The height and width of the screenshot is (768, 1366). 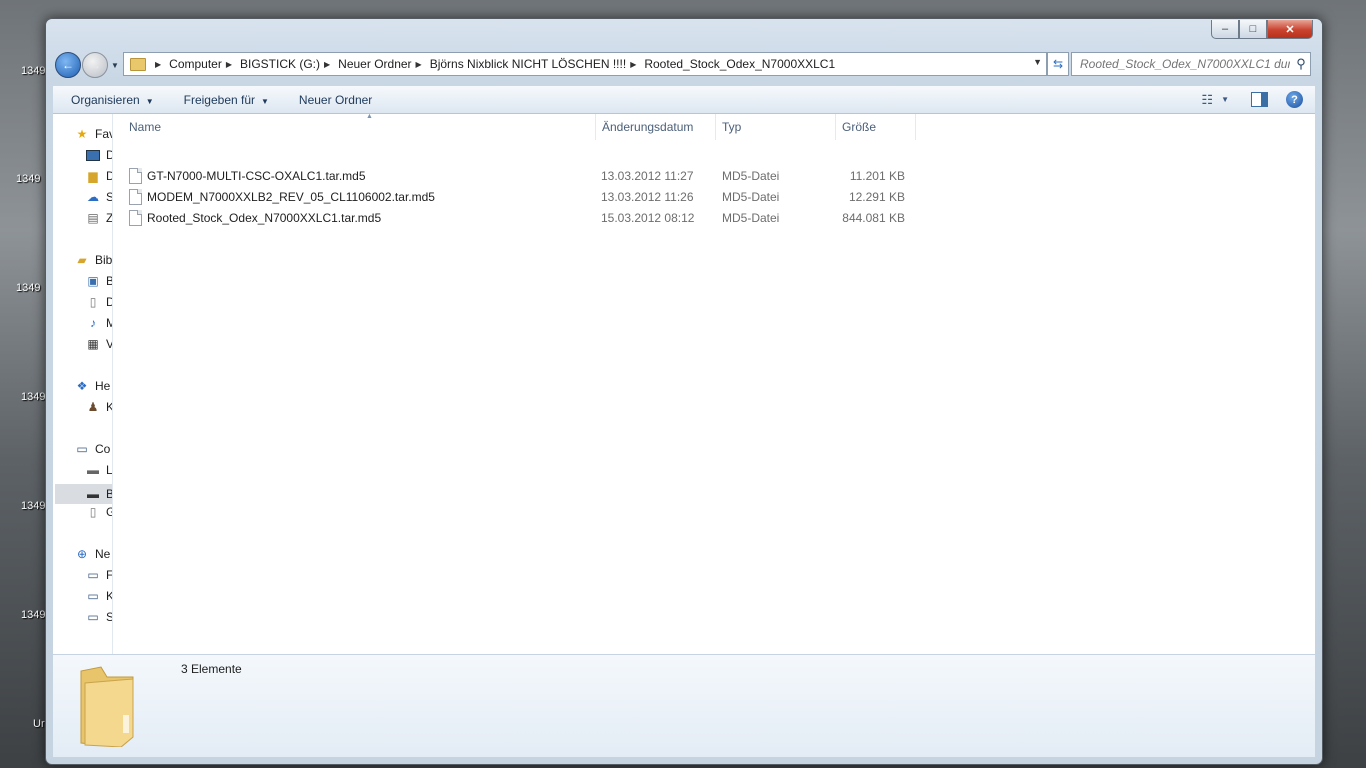 I want to click on chevron-right-icon: ▶, so click(x=327, y=64).